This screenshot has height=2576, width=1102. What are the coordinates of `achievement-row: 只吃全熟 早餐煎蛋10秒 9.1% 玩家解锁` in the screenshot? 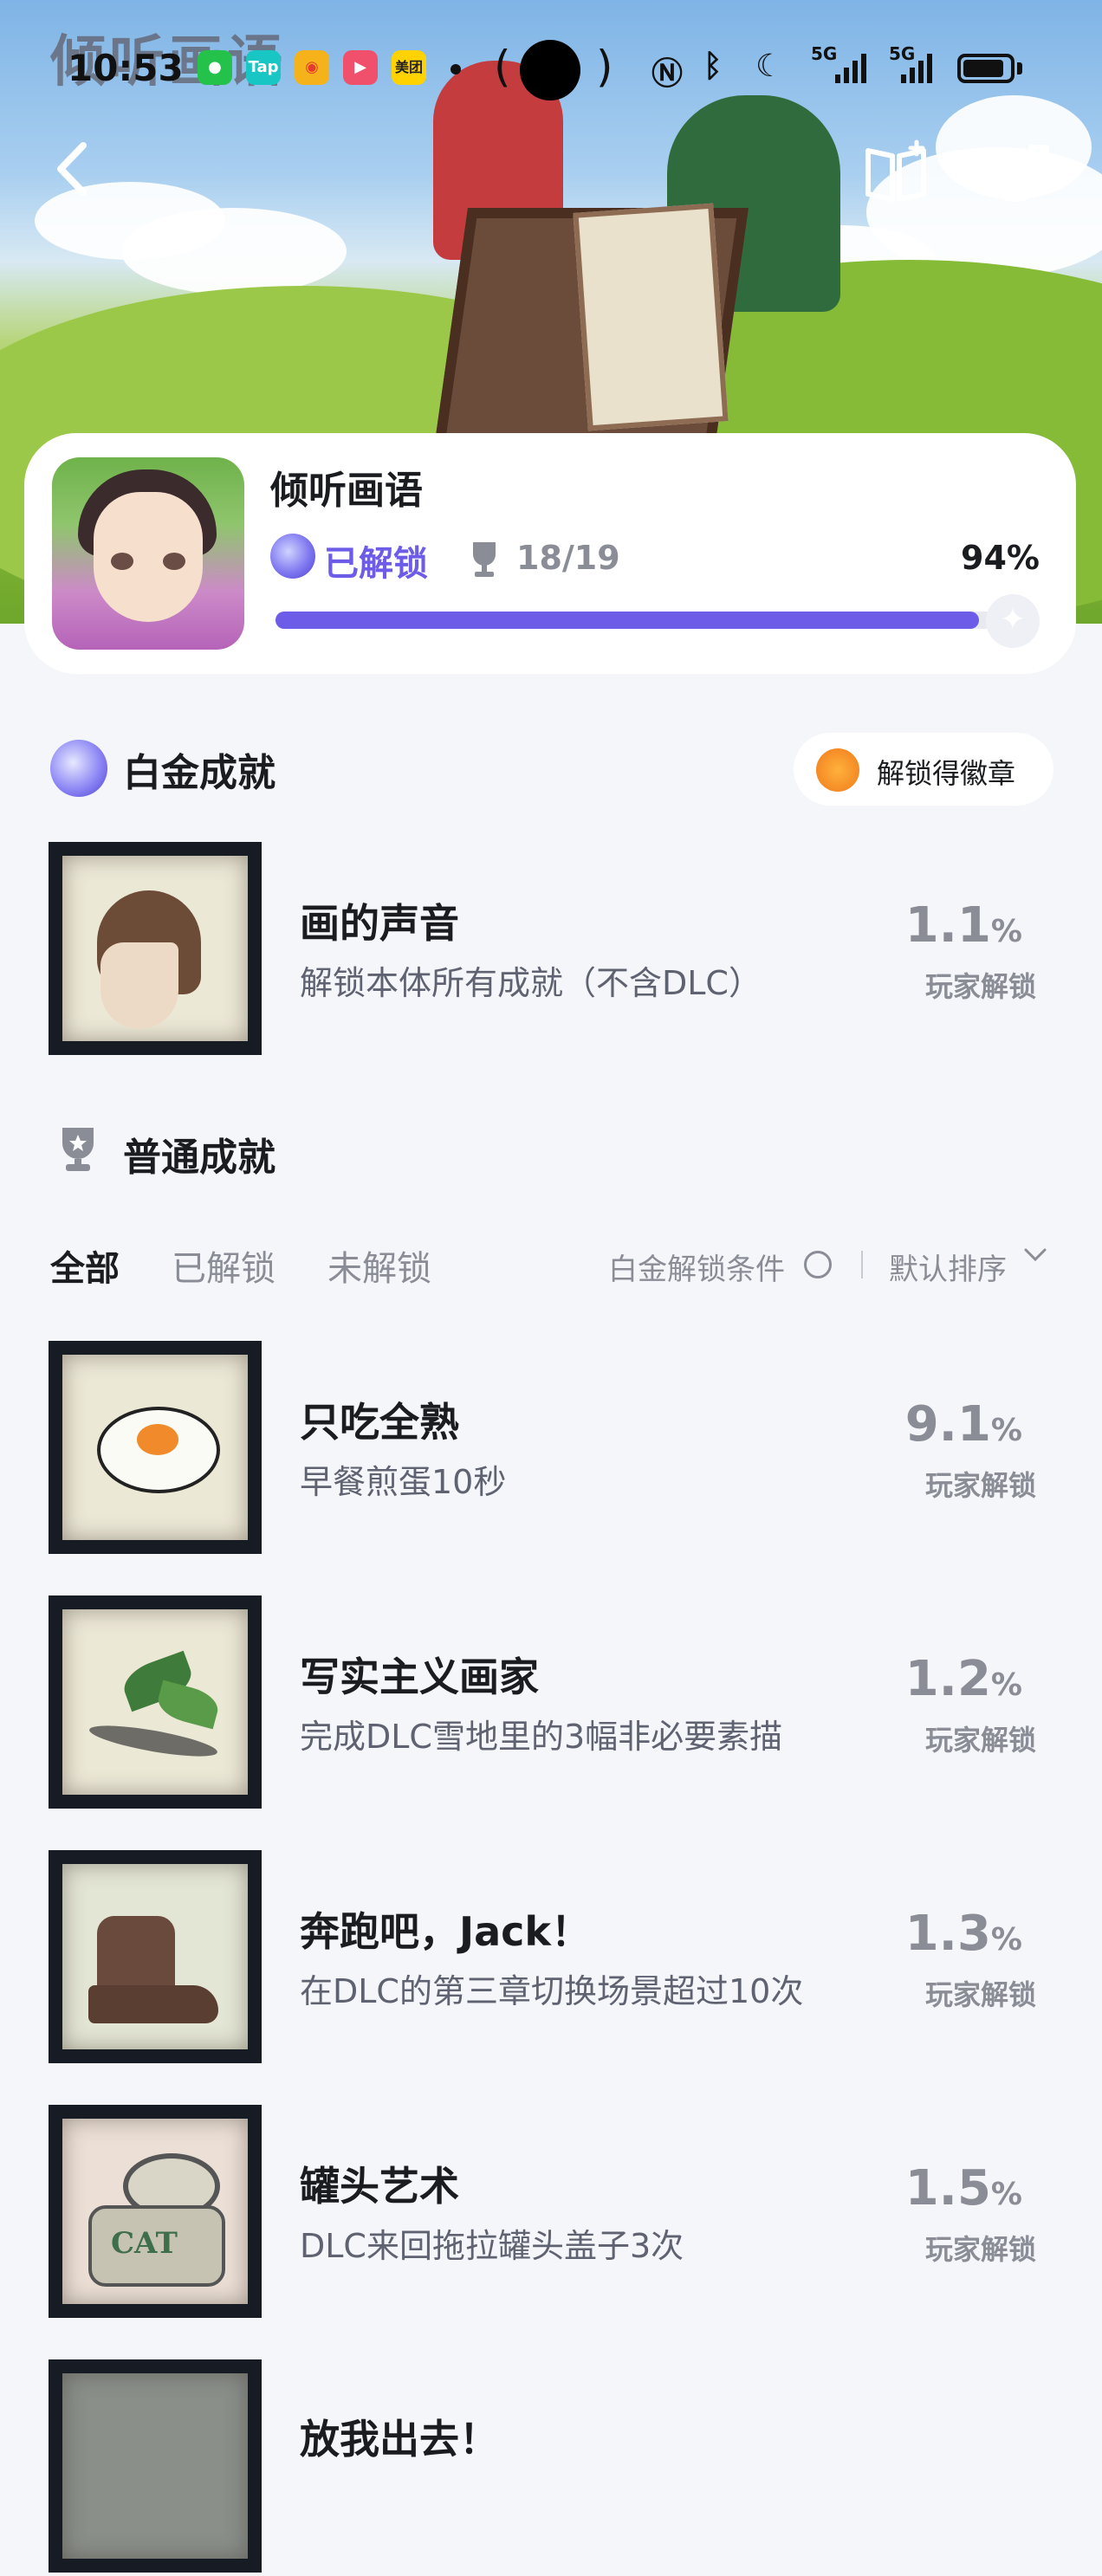 It's located at (551, 1449).